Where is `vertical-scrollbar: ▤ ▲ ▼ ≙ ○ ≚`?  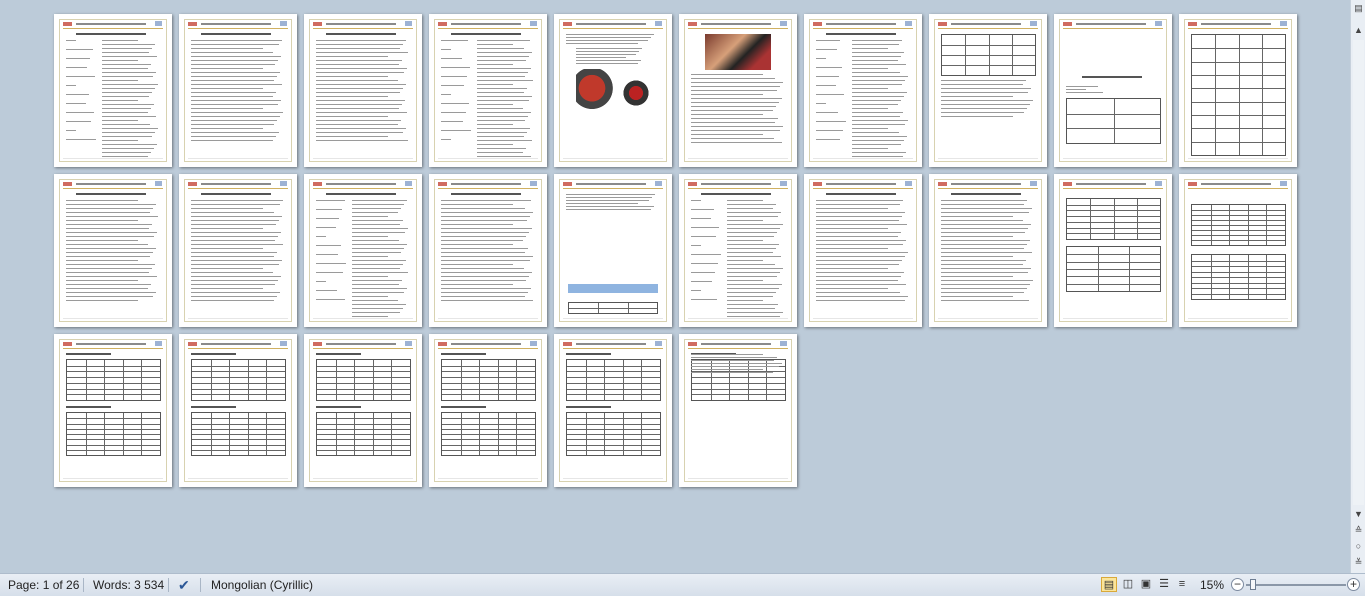
vertical-scrollbar: ▤ ▲ ▼ ≙ ○ ≚ is located at coordinates (1357, 286).